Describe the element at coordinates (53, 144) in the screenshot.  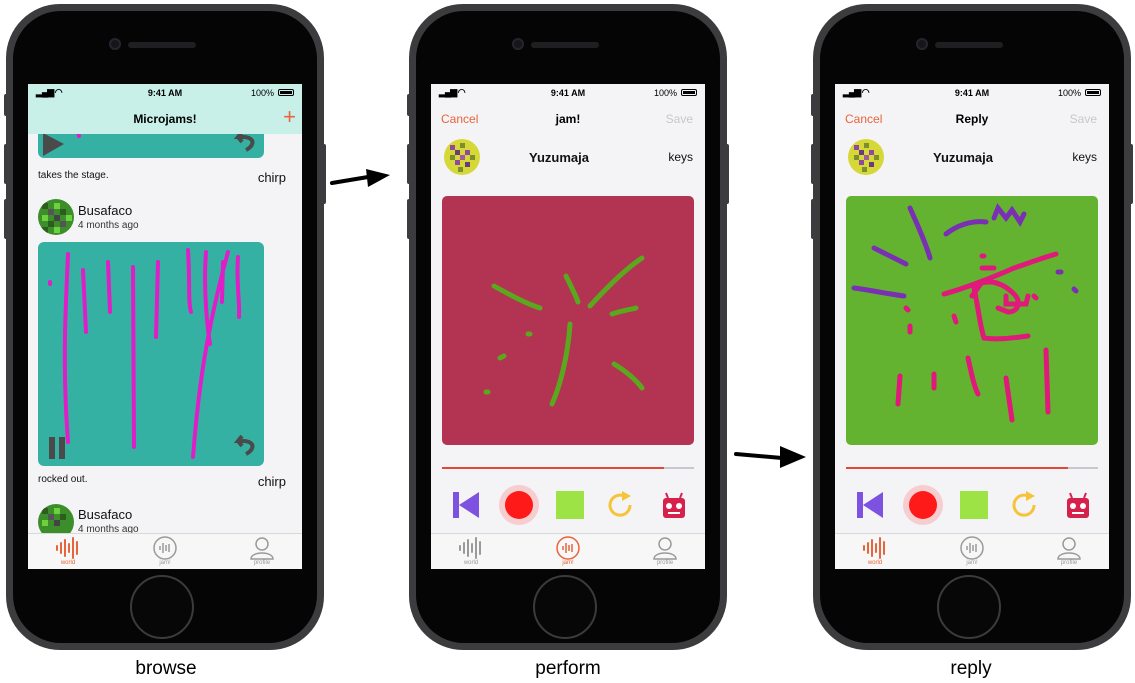
I see `play-icon` at that location.